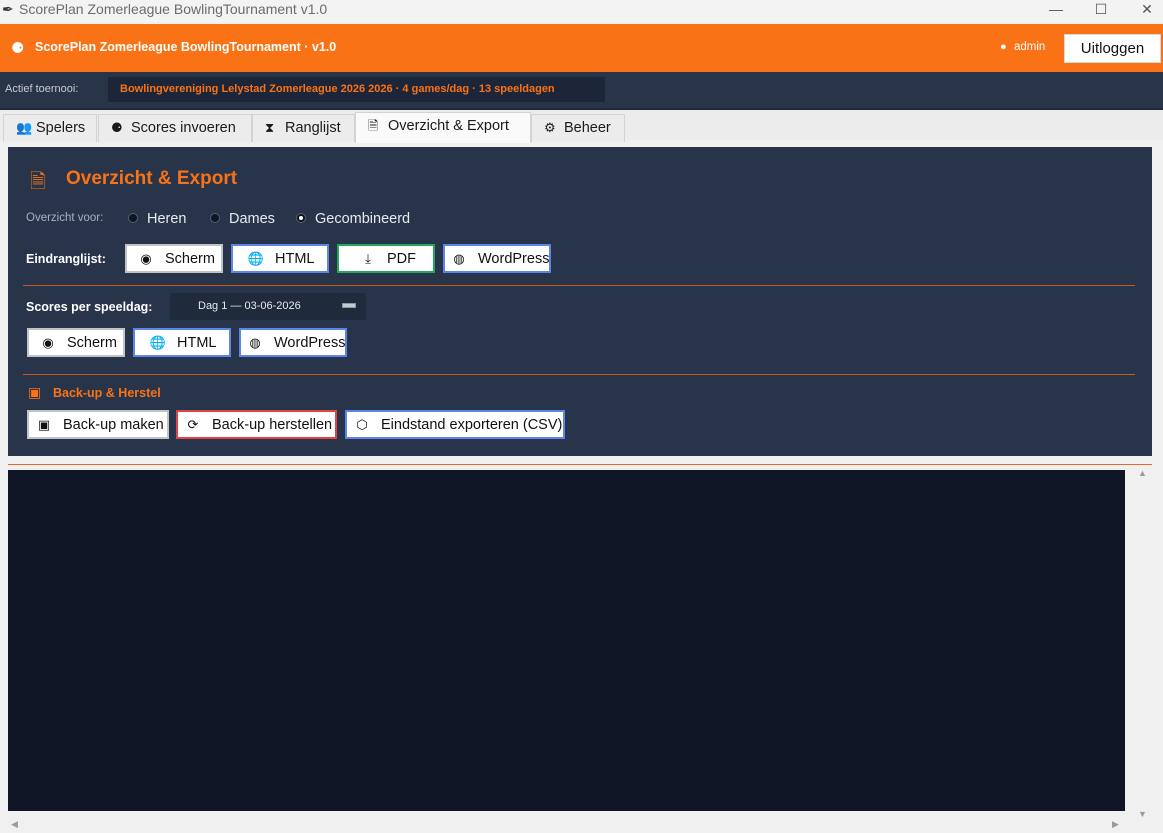  Describe the element at coordinates (1056, 11) in the screenshot. I see `minimize-button: —` at that location.